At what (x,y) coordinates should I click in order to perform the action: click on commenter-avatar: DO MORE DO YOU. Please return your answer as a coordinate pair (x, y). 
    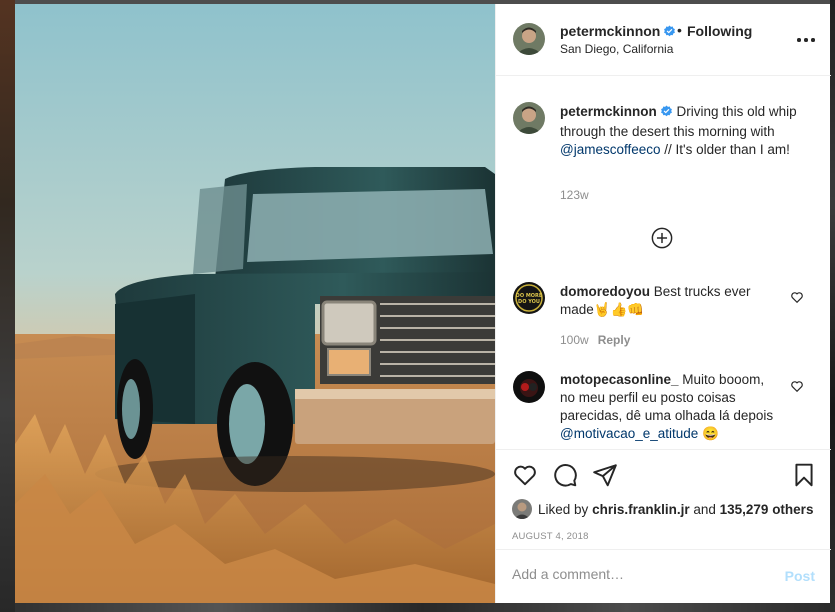
    Looking at the image, I should click on (529, 298).